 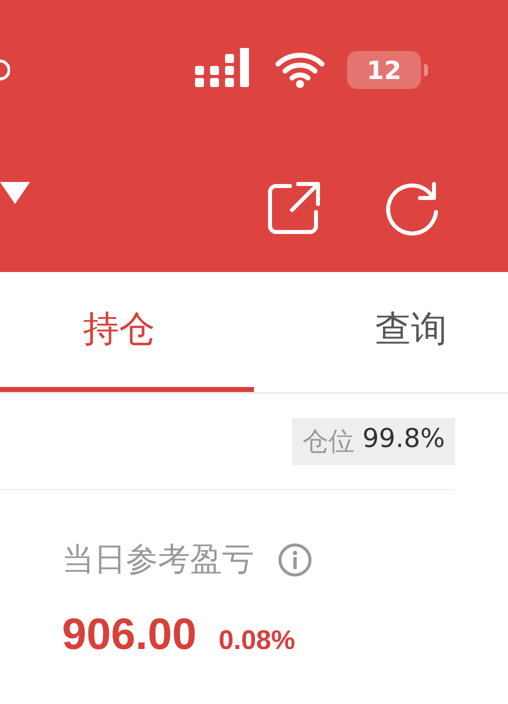 What do you see at coordinates (295, 560) in the screenshot?
I see `info-icon` at bounding box center [295, 560].